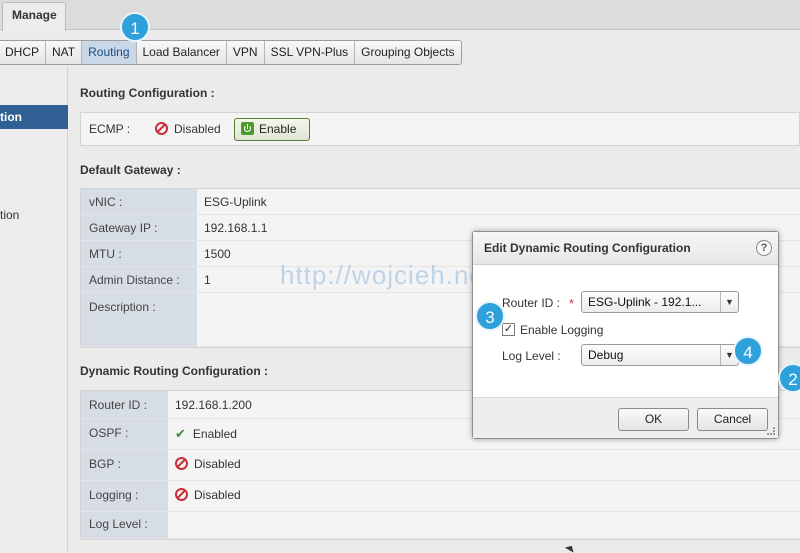 The image size is (800, 553). What do you see at coordinates (139, 228) in the screenshot?
I see `gateway-ip-label: Gateway IP :` at bounding box center [139, 228].